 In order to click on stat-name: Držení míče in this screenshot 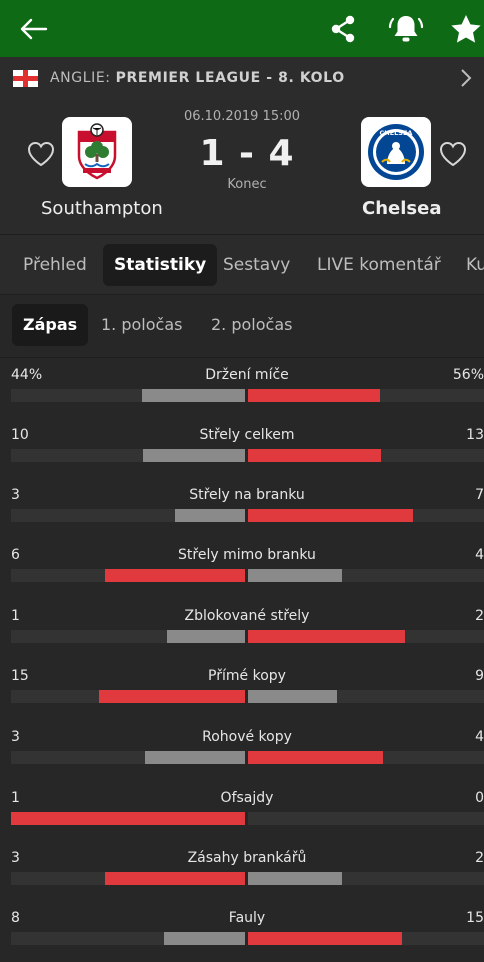, I will do `click(247, 375)`.